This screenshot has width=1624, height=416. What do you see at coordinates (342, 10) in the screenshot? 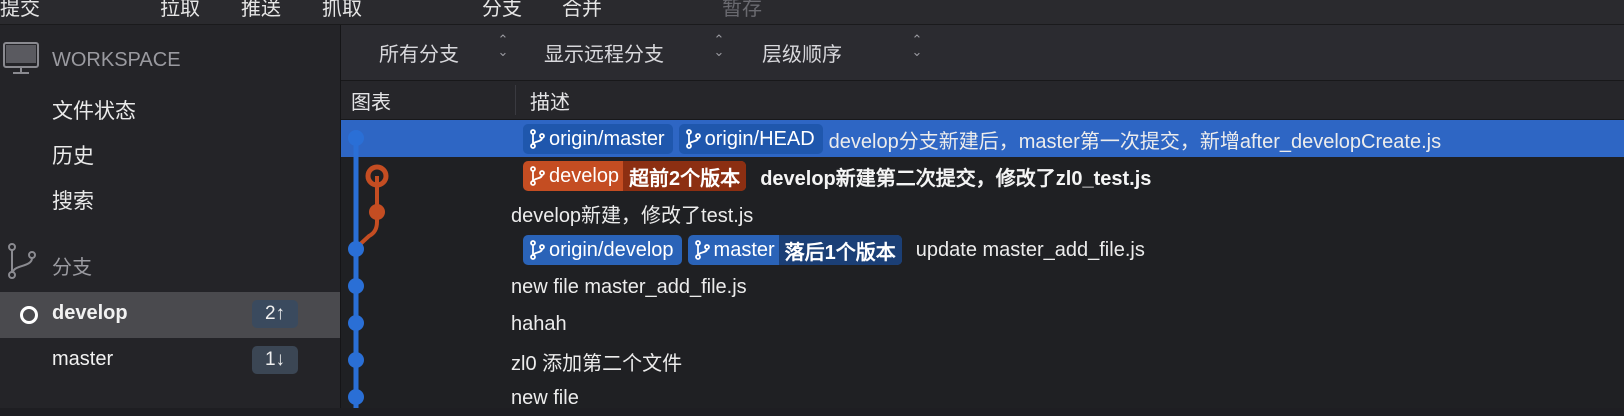
I see `fetch-button: 抓取` at bounding box center [342, 10].